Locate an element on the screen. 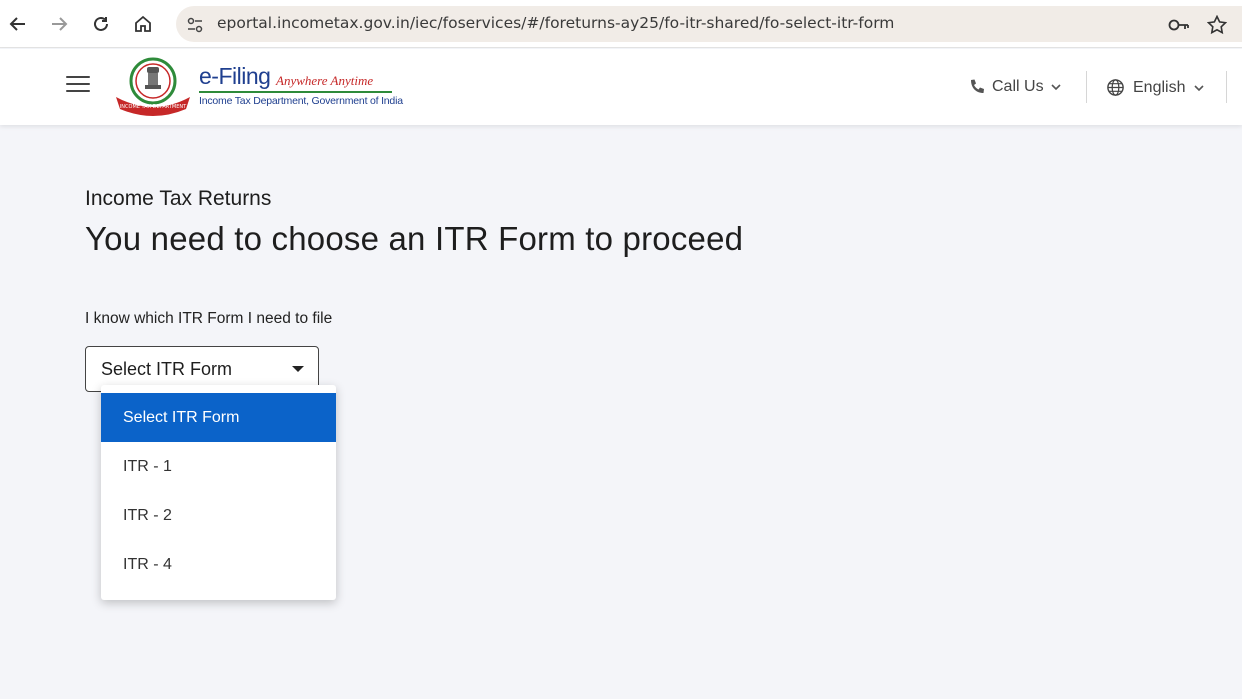  language-menu: English is located at coordinates (1155, 87).